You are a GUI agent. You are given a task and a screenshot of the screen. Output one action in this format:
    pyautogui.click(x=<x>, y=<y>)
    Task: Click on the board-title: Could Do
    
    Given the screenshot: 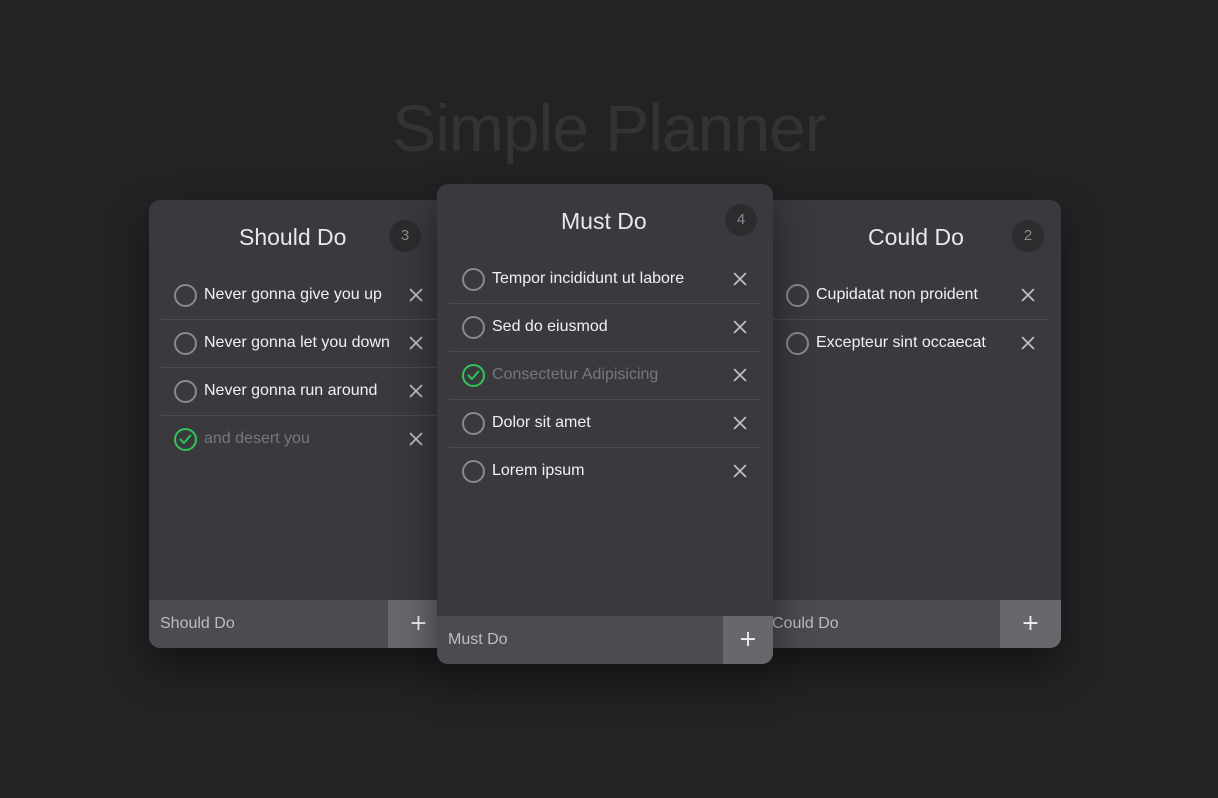 What is the action you would take?
    pyautogui.click(x=916, y=237)
    